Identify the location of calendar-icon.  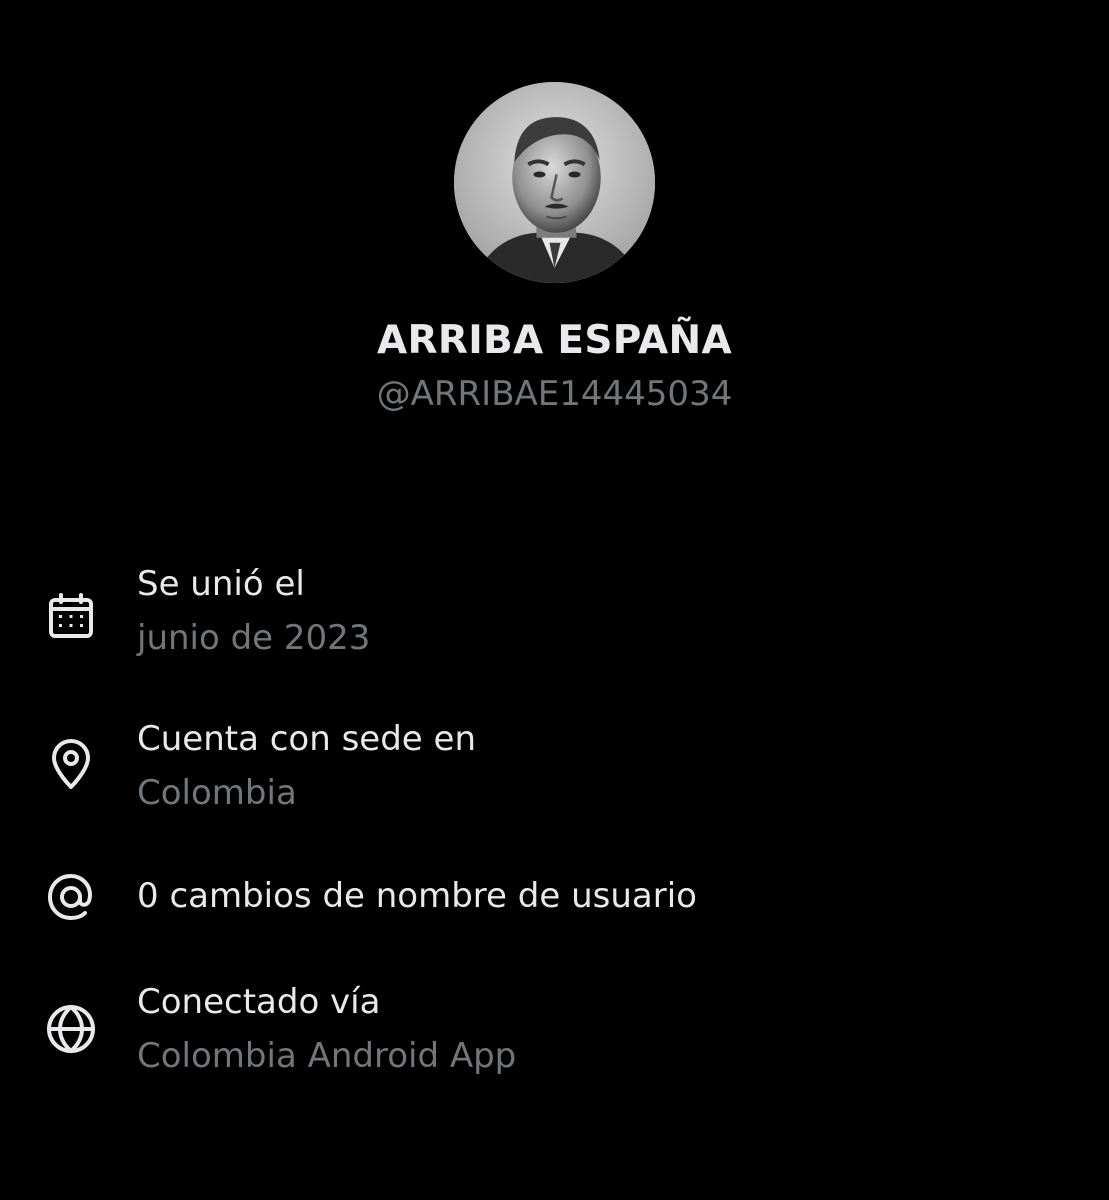
(71, 617).